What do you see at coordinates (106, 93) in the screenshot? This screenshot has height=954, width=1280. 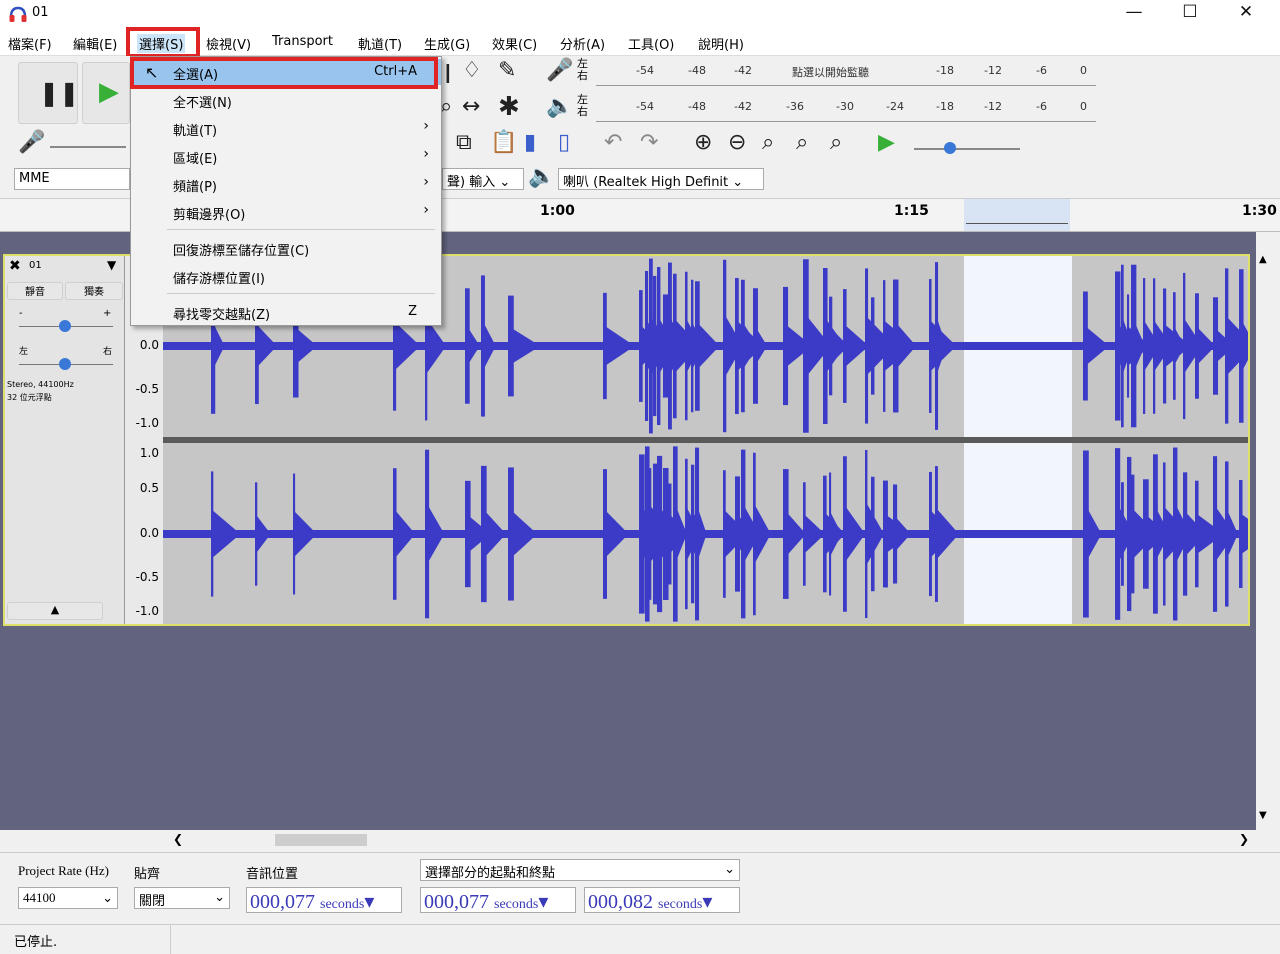 I see `play-button: ▶` at bounding box center [106, 93].